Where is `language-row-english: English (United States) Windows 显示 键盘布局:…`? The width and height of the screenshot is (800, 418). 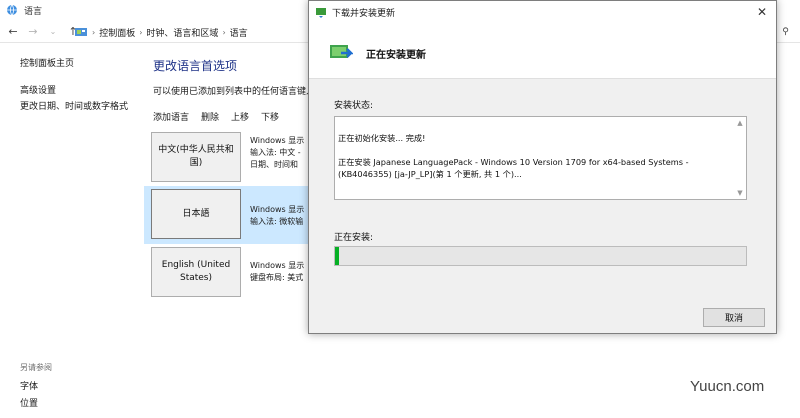 language-row-english: English (United States) Windows 显示 键盘布局:… is located at coordinates (227, 273).